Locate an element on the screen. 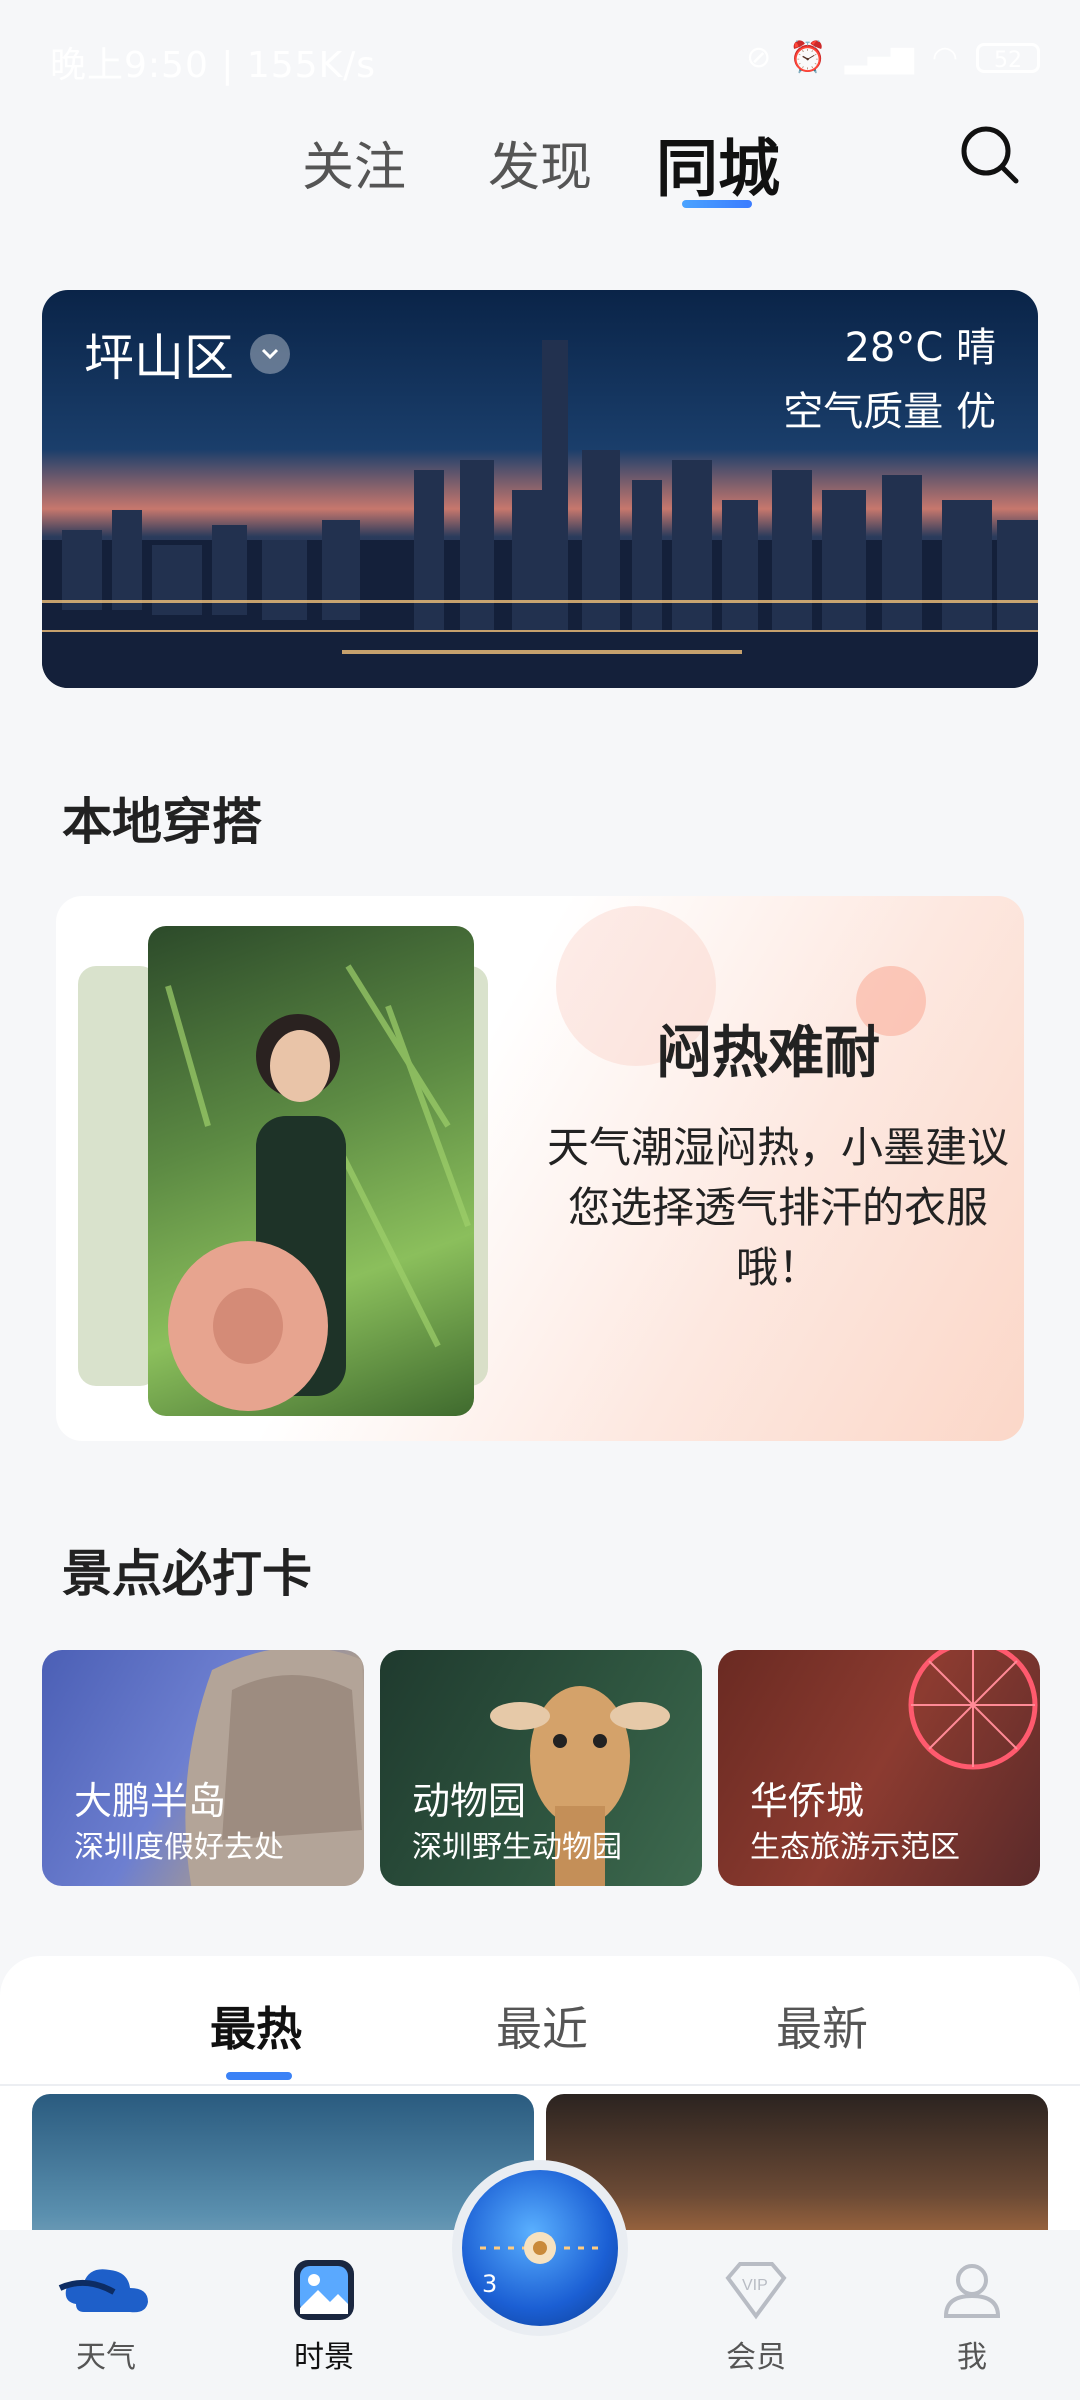  nav-weather: 天气 is located at coordinates (106, 2317).